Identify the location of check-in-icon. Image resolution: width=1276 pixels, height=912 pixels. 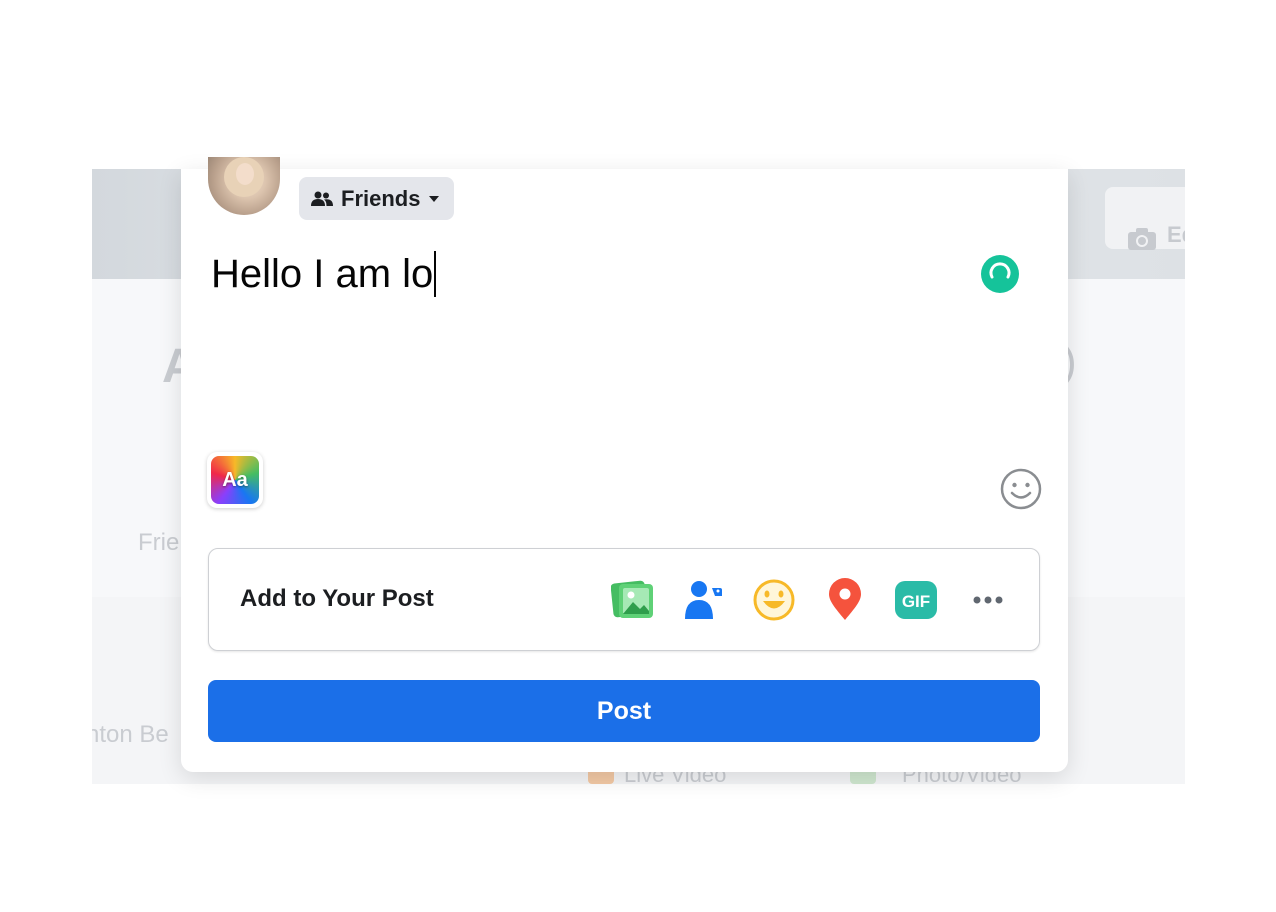
(845, 599).